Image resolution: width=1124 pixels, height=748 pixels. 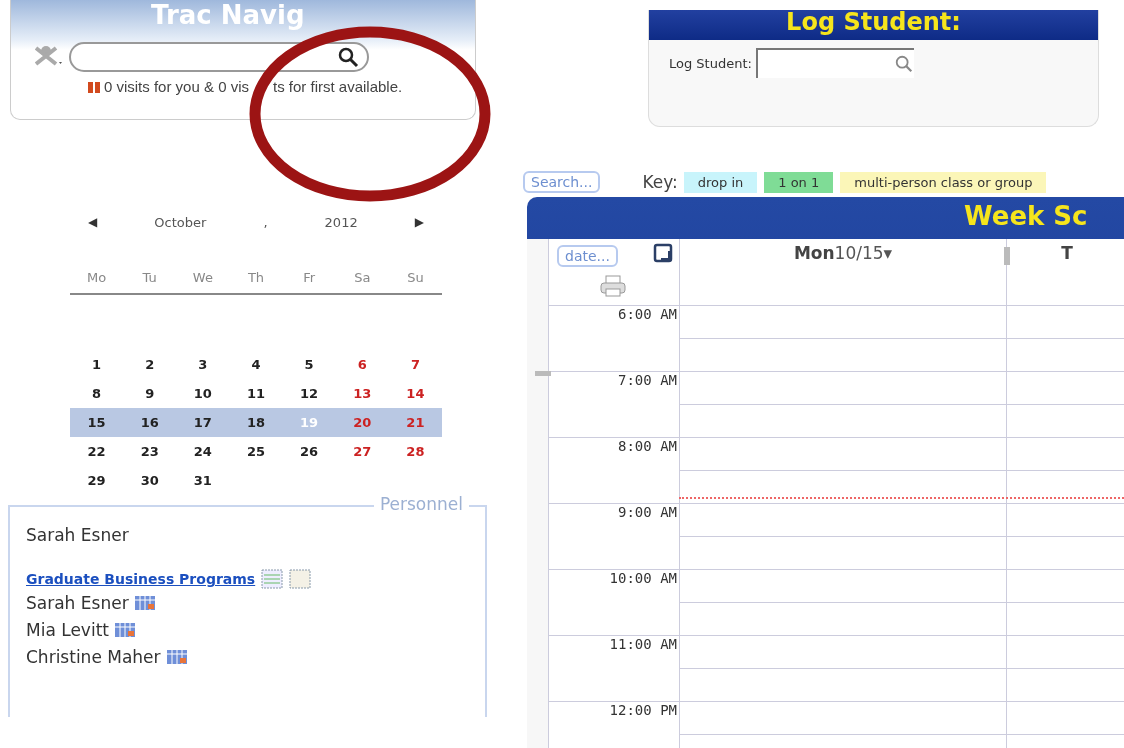 I want to click on calendar-day: 8, so click(x=97, y=393).